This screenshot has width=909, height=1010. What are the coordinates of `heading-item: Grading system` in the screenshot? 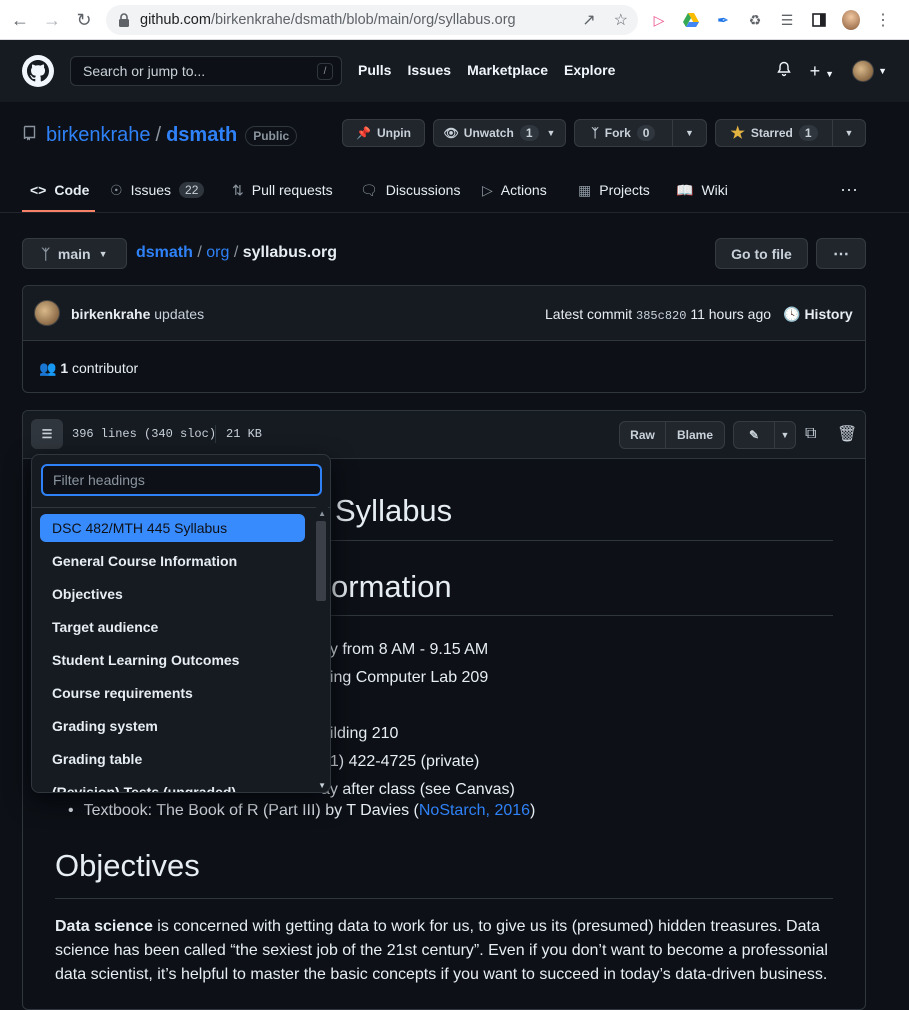 It's located at (172, 726).